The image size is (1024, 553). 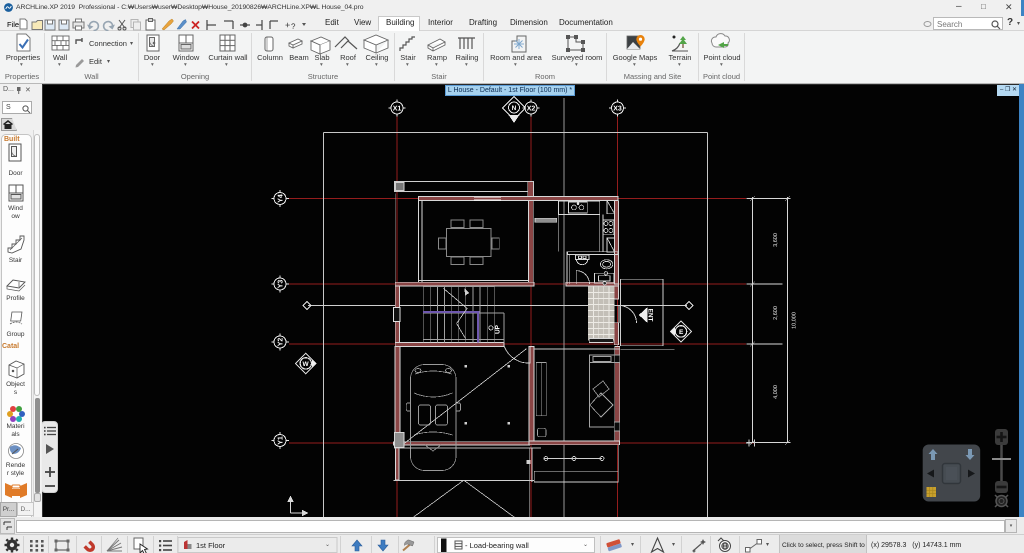 I want to click on svg-text: X3, so click(x=617, y=108).